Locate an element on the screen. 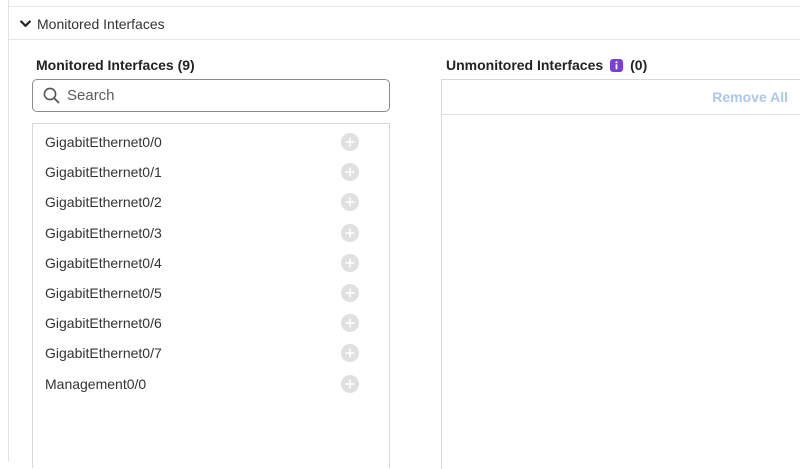 The image size is (800, 469). remove-all-button: Remove All is located at coordinates (750, 97).